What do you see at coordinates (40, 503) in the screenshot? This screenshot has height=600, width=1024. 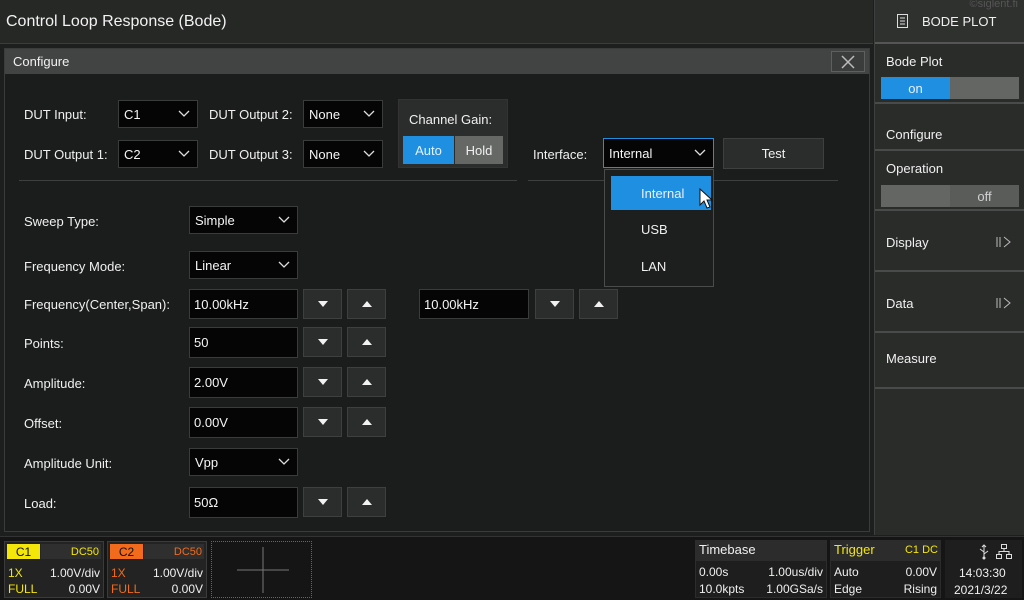 I see `load-label: Load:` at bounding box center [40, 503].